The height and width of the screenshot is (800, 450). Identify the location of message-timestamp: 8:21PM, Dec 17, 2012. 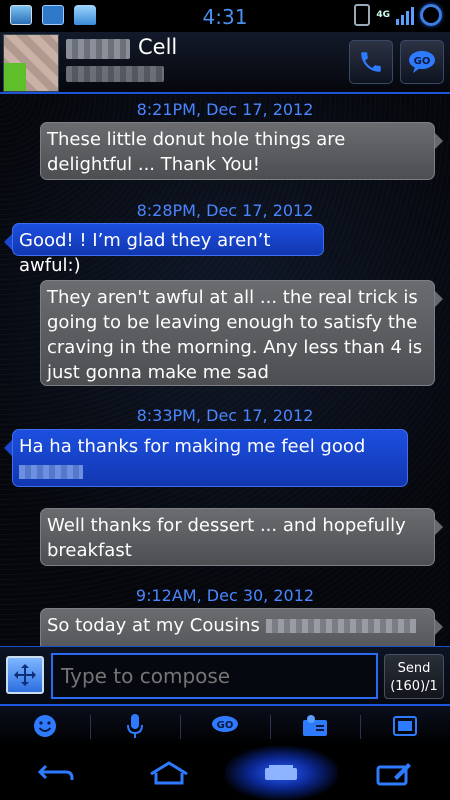
(225, 109).